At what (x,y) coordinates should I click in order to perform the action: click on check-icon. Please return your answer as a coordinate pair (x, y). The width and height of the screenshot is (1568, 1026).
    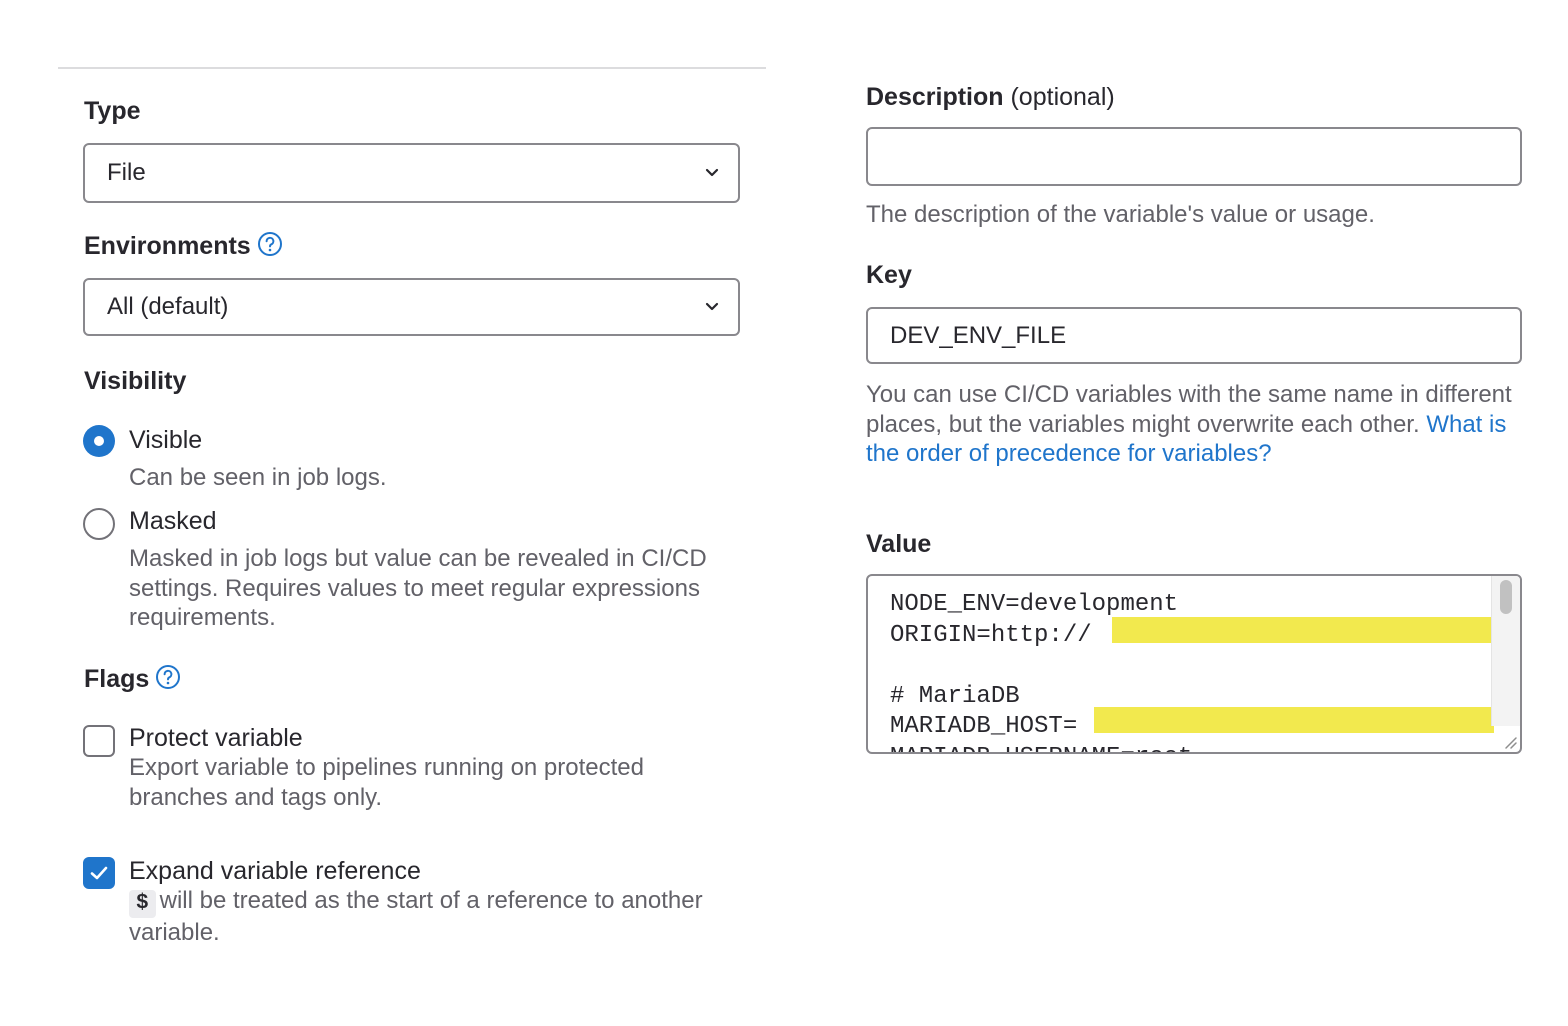
    Looking at the image, I should click on (99, 873).